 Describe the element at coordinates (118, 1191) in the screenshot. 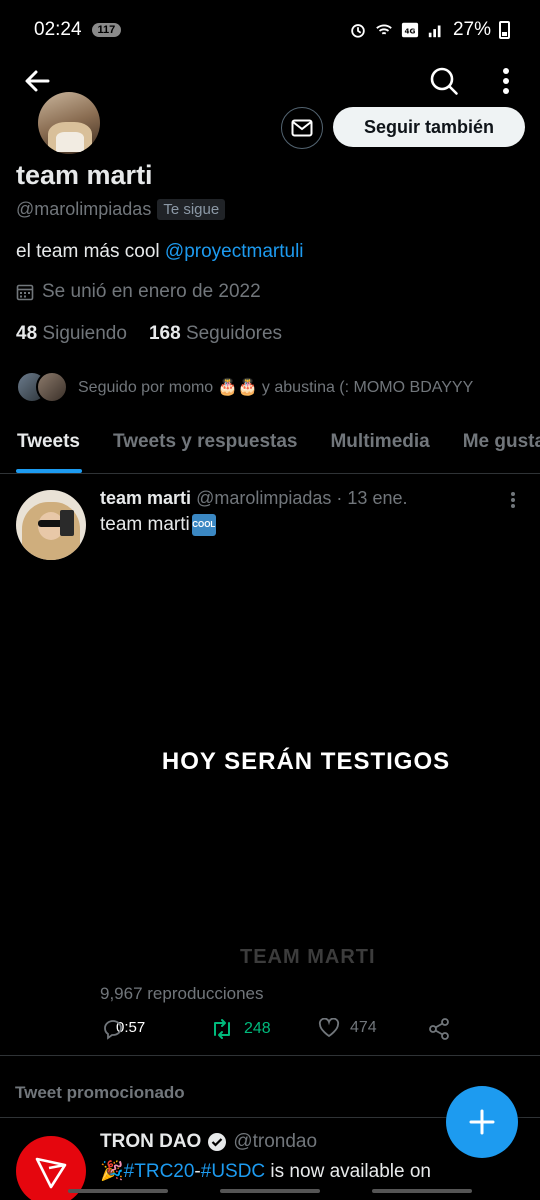

I see `nav-recents` at that location.